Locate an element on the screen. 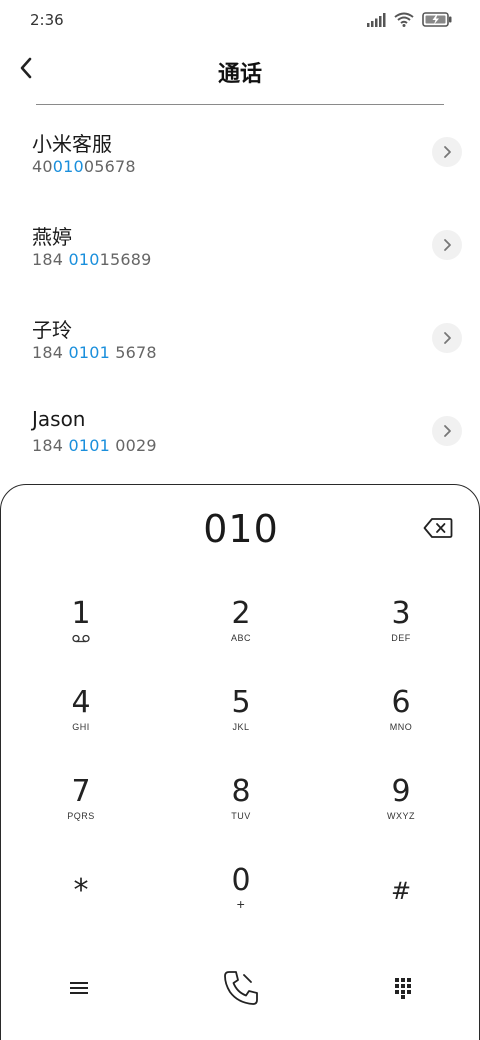 The height and width of the screenshot is (1040, 480). key-letters: + is located at coordinates (241, 904).